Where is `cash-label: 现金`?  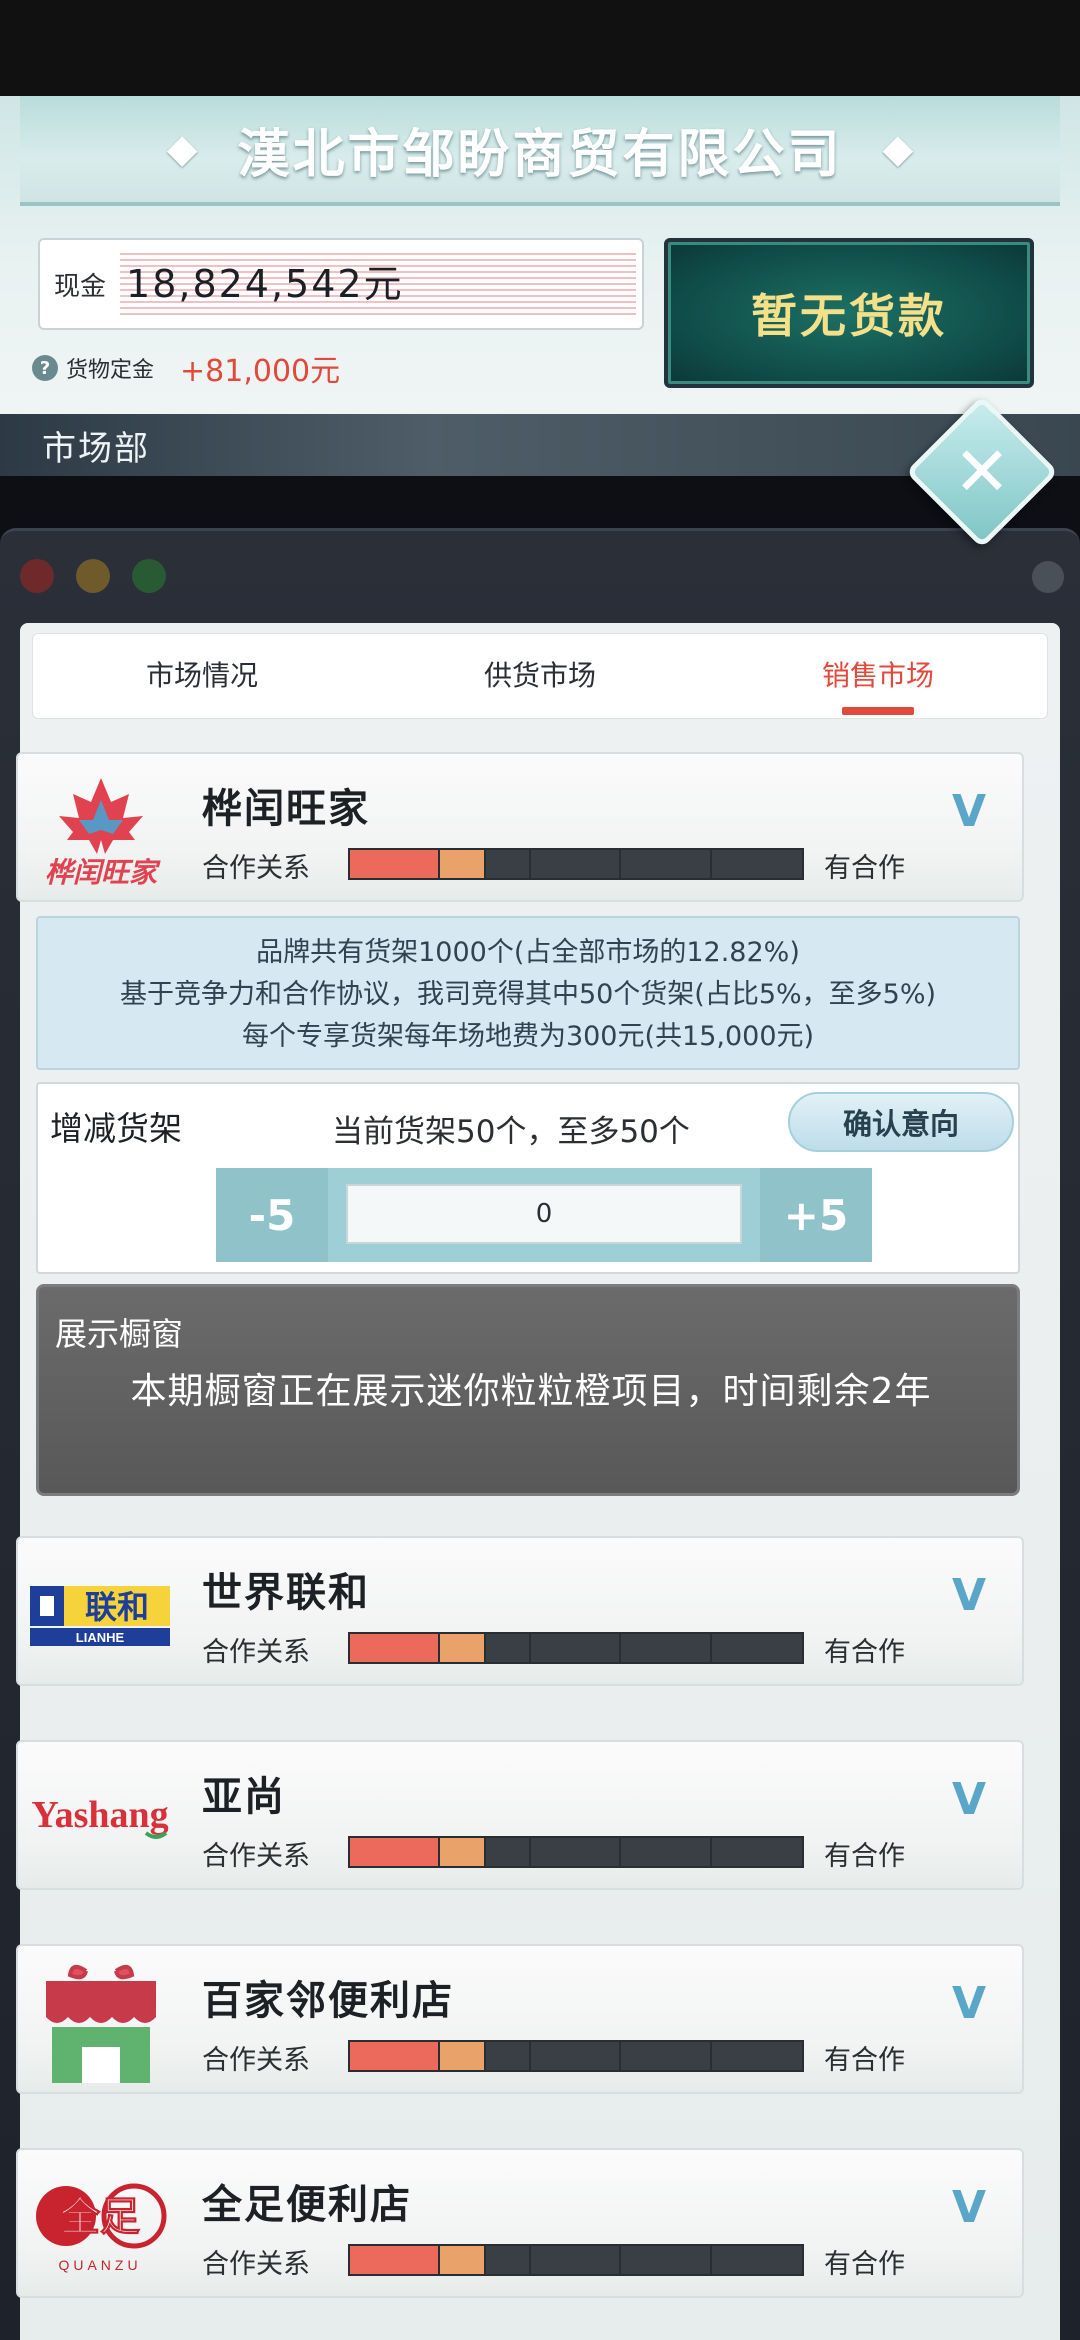
cash-label: 现金 is located at coordinates (80, 286).